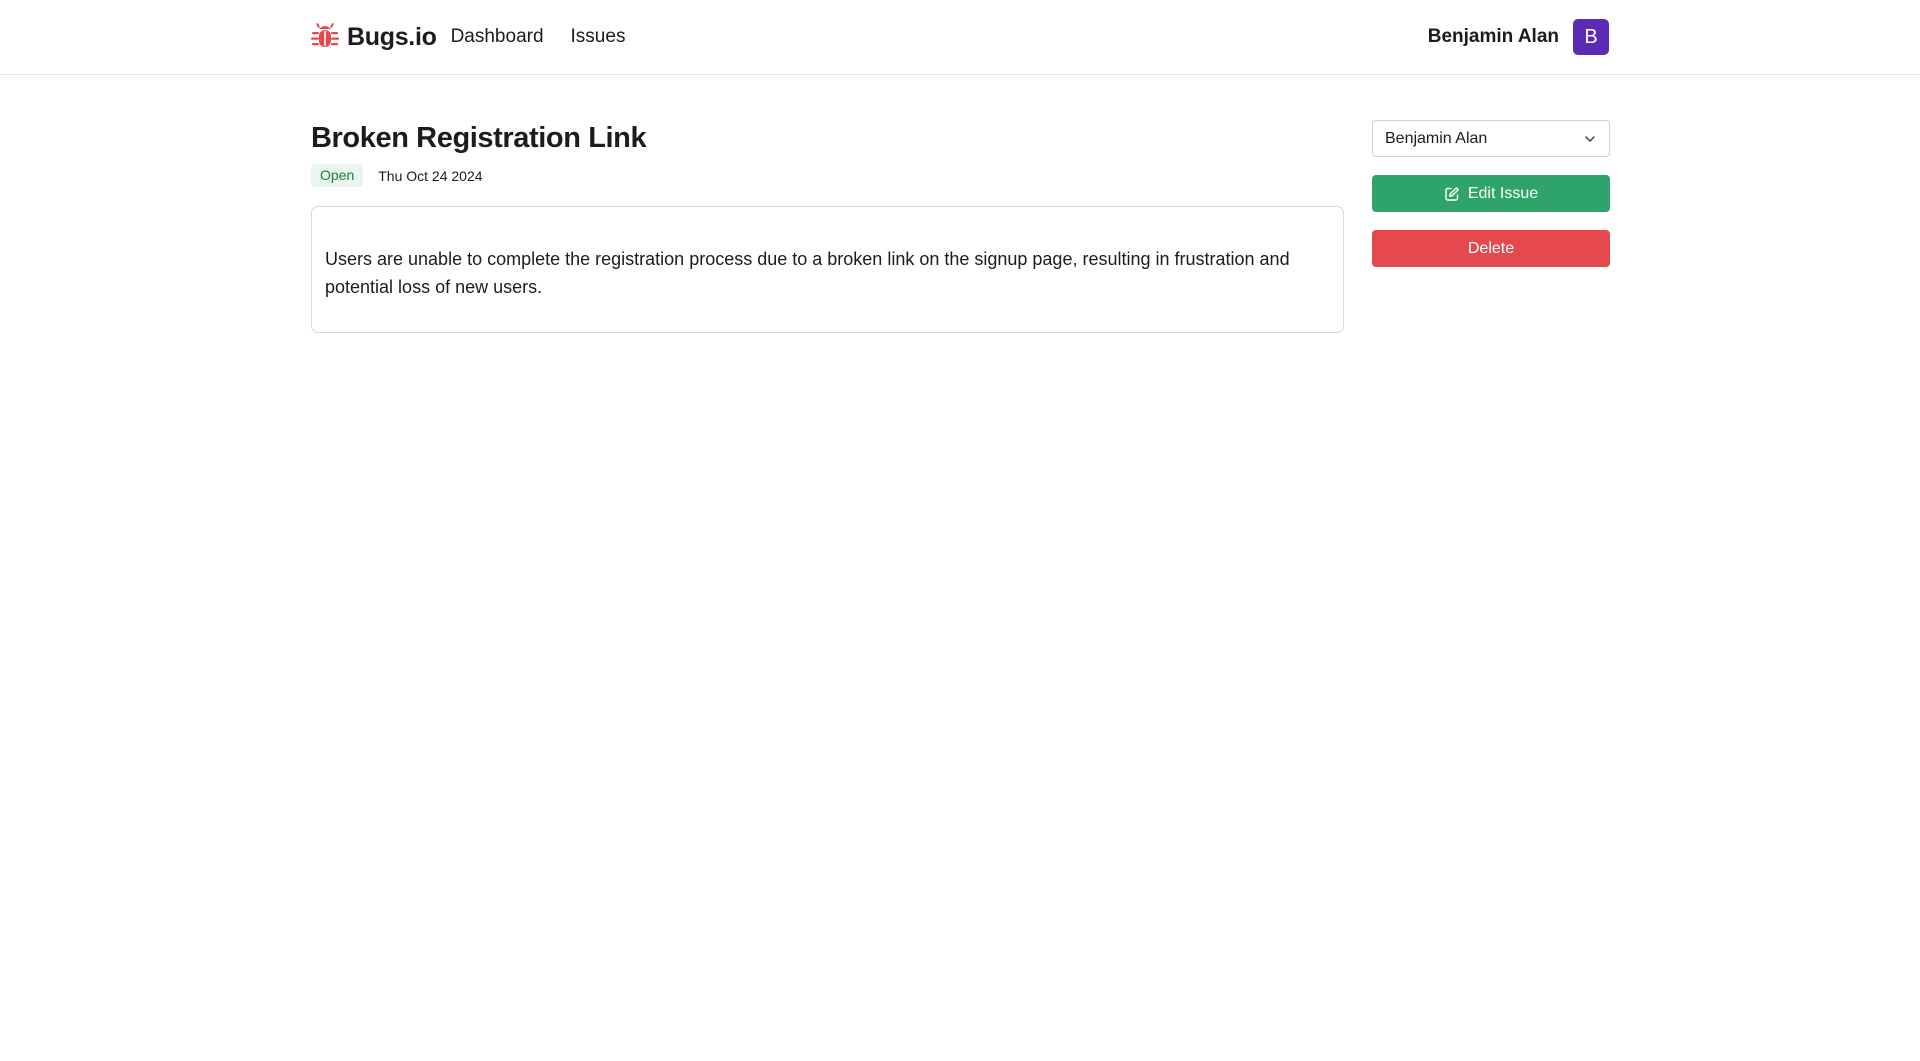  I want to click on navbar: Bugs.io Dashboard Issues Benjamin Alan B, so click(960, 37).